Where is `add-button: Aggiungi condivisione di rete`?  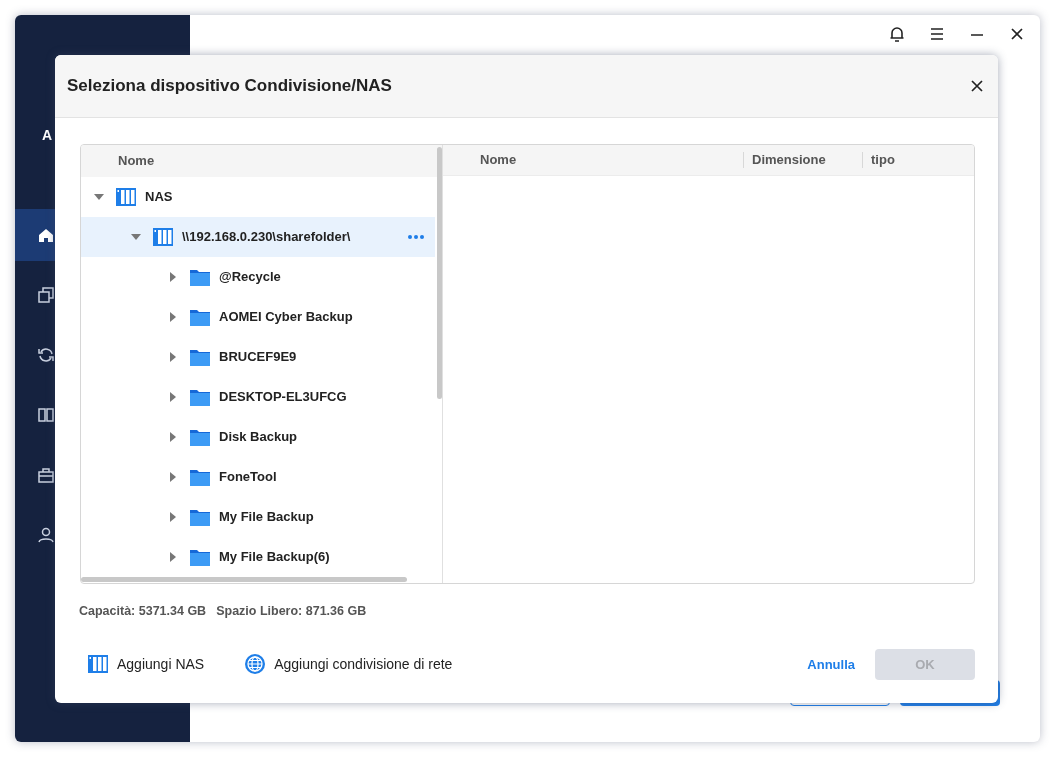
add-button: Aggiungi condivisione di rete is located at coordinates (348, 664).